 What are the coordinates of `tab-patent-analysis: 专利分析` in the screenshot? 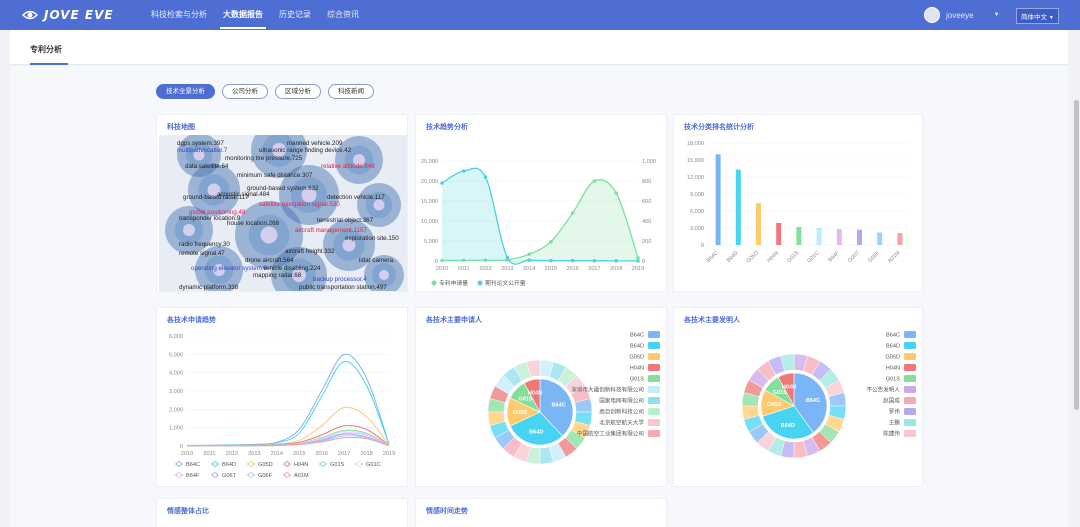 It's located at (46, 49).